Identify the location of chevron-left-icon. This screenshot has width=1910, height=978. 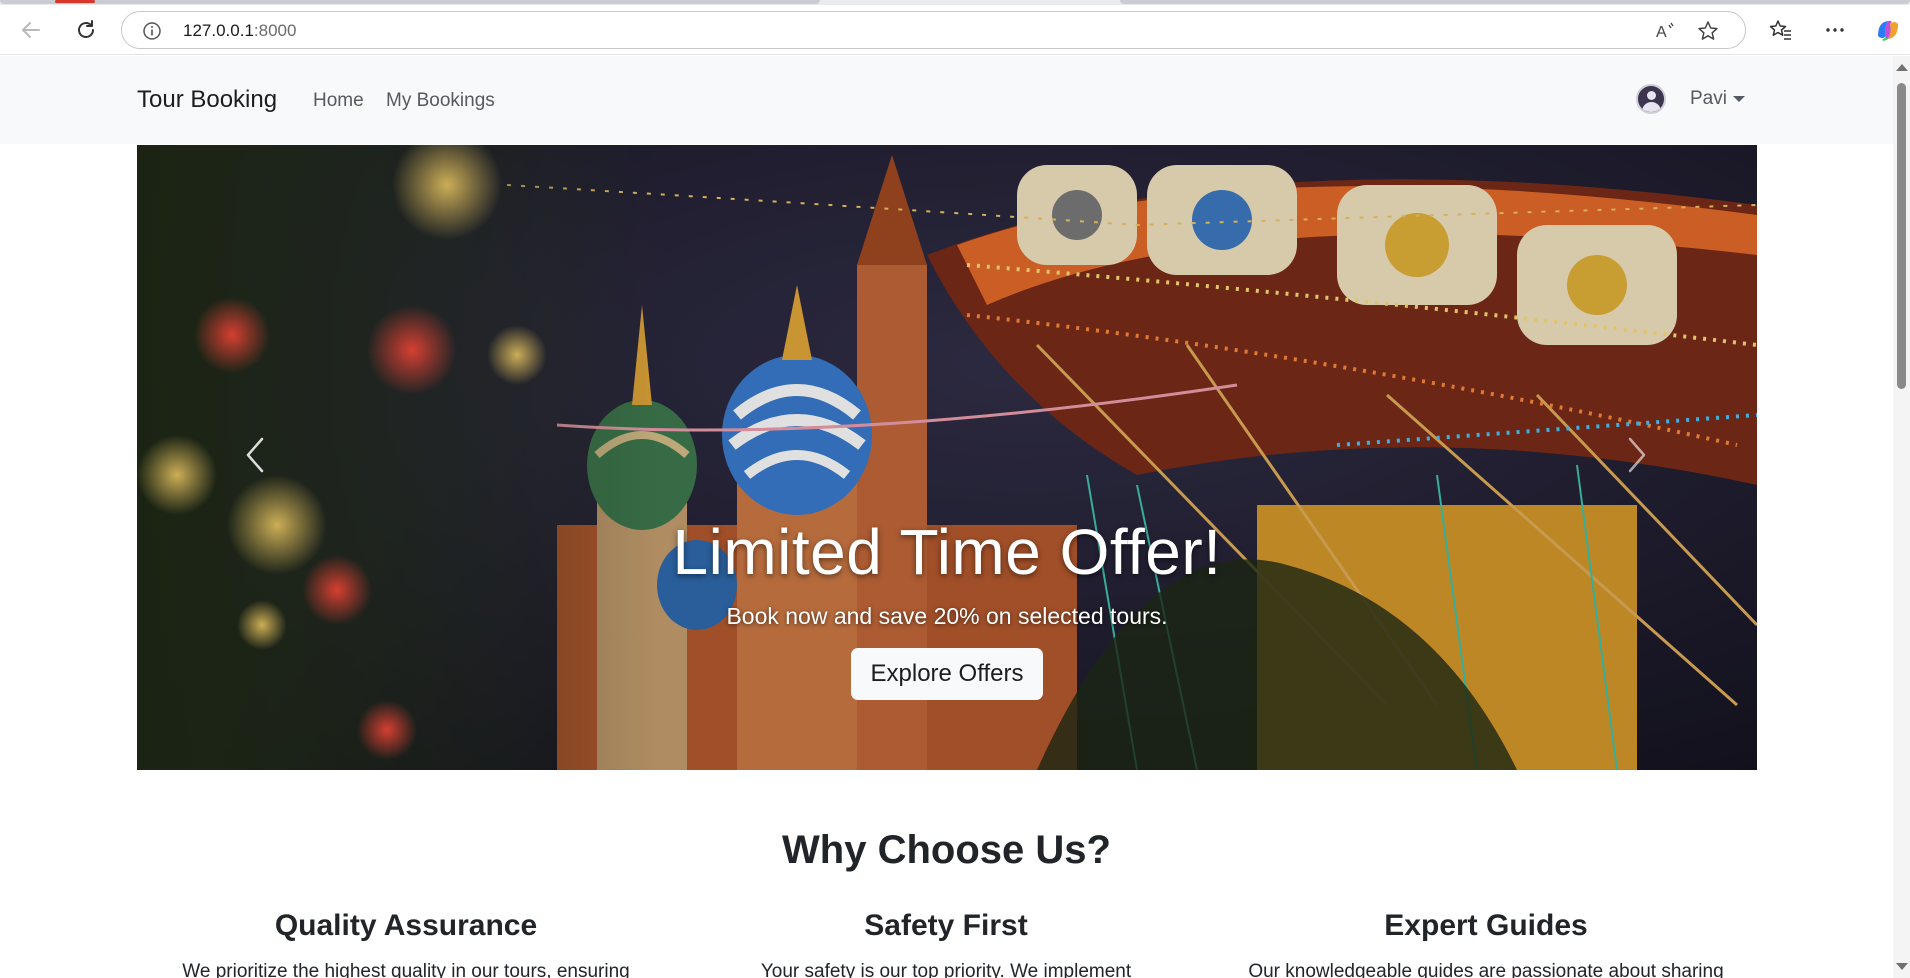
(255, 455).